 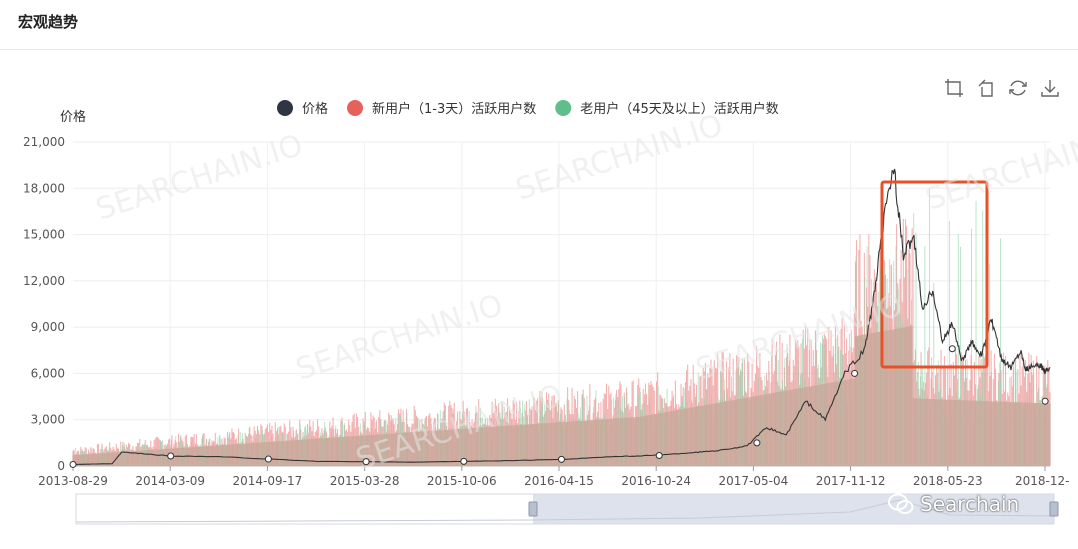 I want to click on y-tick-label: 3,000, so click(x=48, y=420).